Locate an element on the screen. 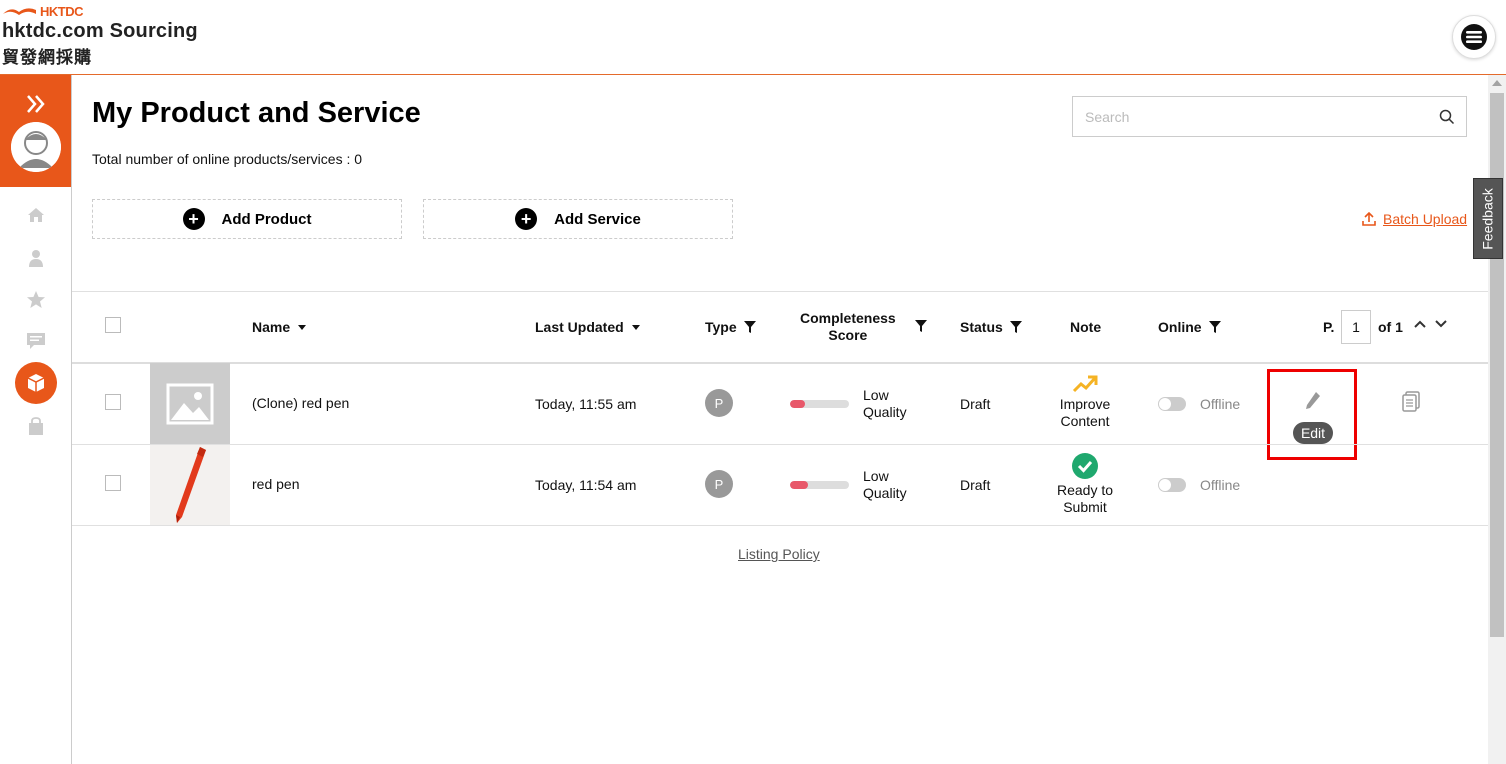 The height and width of the screenshot is (764, 1506). hktdc-logo: HKTDC hktdc.com Sourcing 貿發網採購 is located at coordinates (100, 36).